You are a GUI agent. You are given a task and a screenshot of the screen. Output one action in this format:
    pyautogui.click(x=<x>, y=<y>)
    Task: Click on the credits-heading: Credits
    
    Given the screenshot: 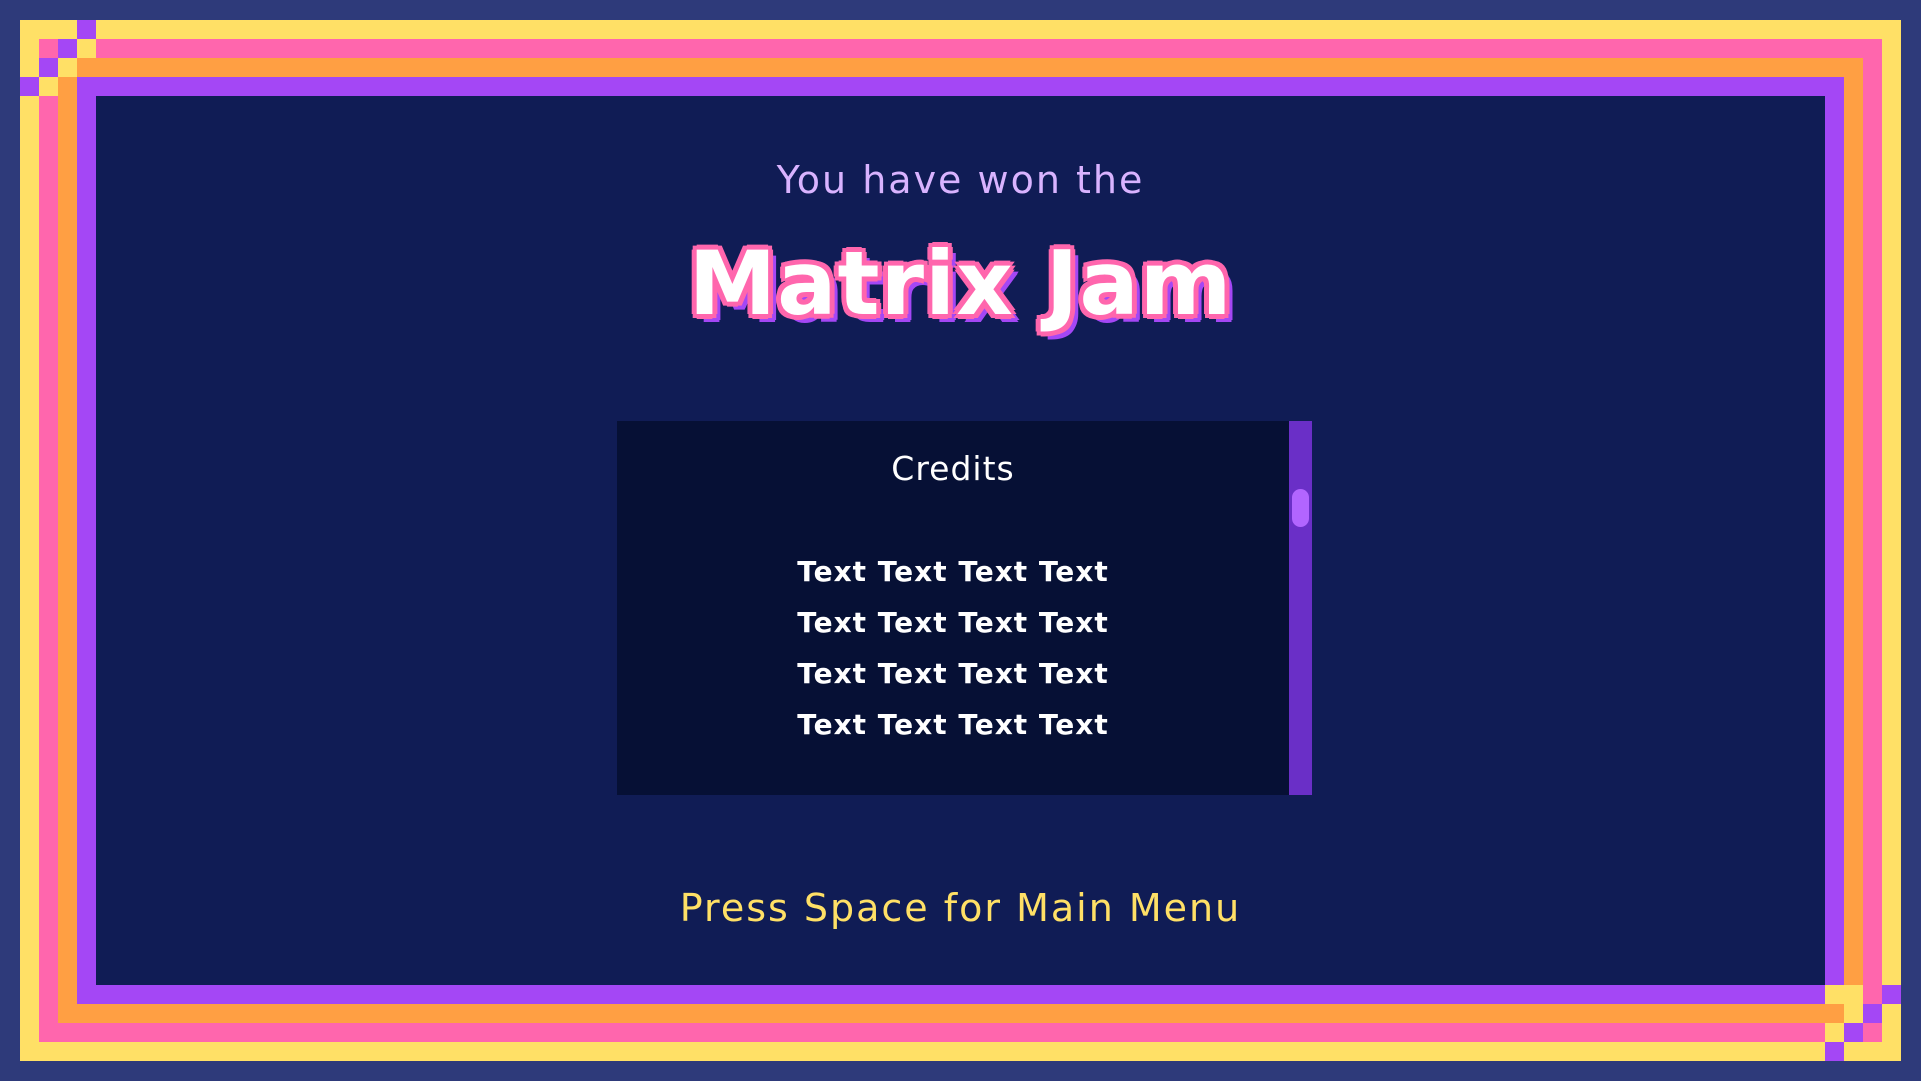 What is the action you would take?
    pyautogui.click(x=953, y=468)
    